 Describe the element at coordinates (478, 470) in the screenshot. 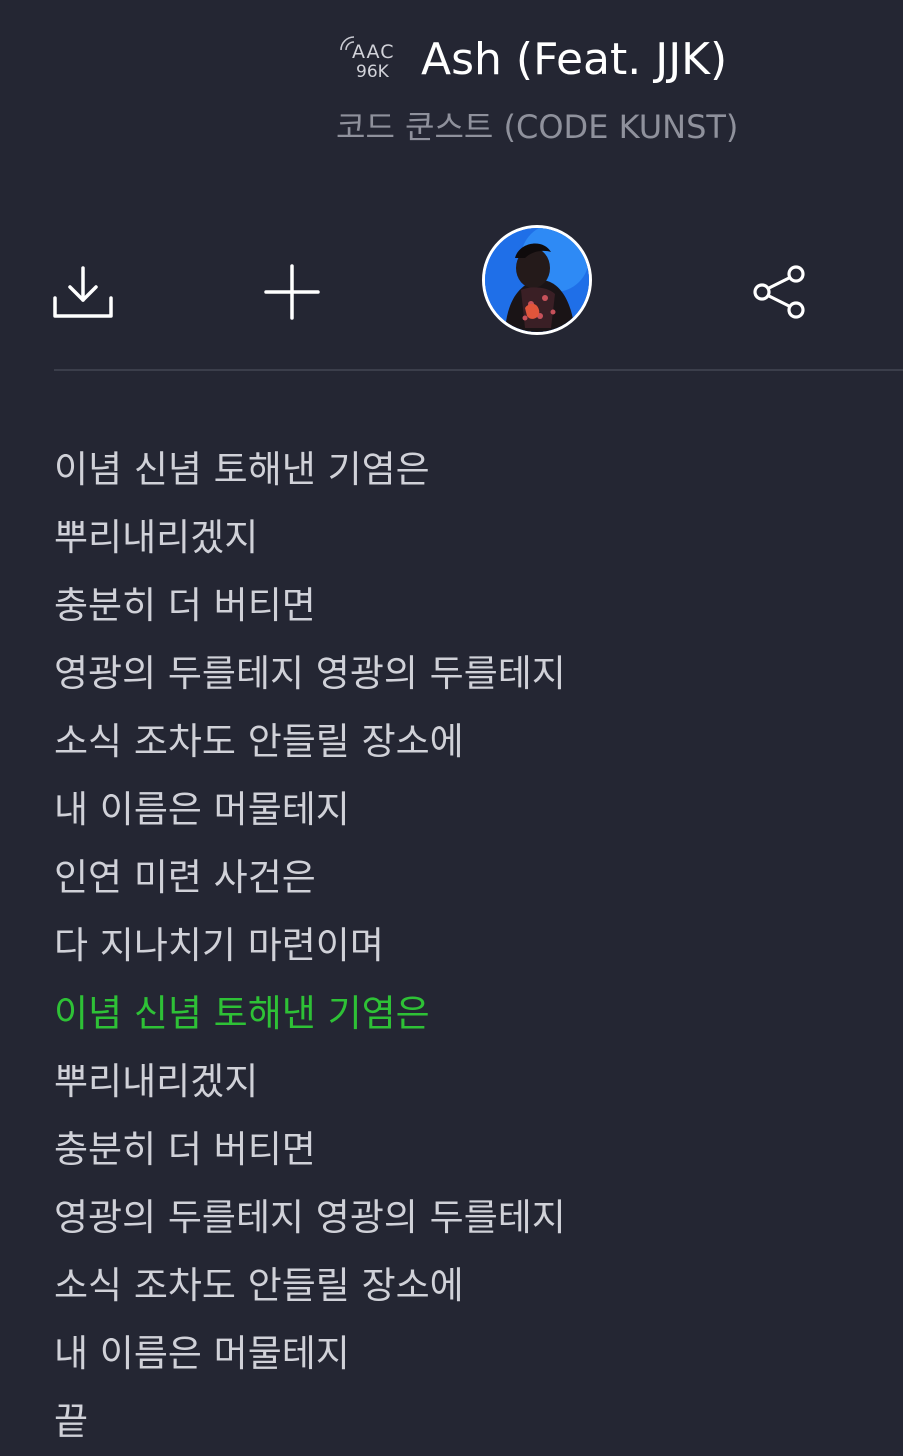

I see `lyric-line: 이념 신념 토해낸 기염은` at that location.